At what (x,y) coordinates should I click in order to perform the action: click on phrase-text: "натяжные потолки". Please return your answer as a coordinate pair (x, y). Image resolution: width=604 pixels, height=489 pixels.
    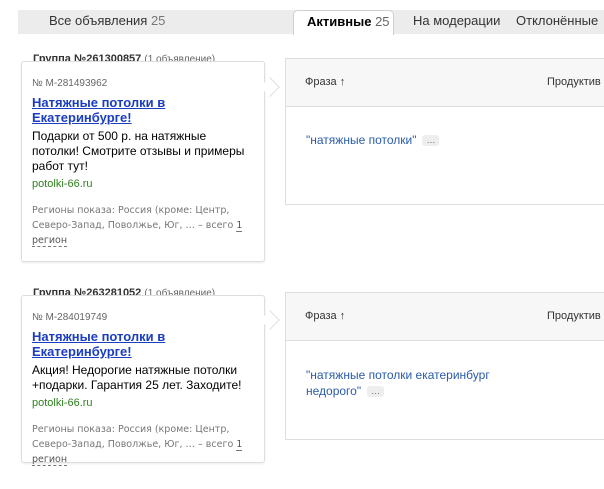
    Looking at the image, I should click on (361, 140).